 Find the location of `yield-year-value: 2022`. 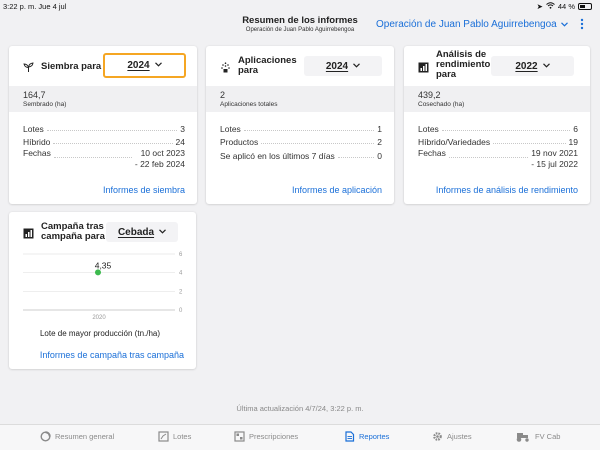

yield-year-value: 2022 is located at coordinates (526, 66).